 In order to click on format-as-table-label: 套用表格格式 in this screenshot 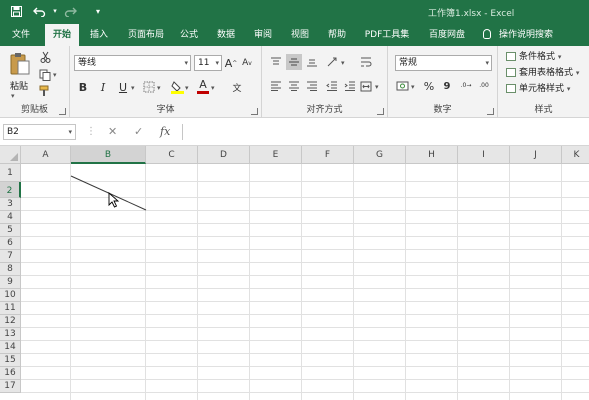, I will do `click(546, 73)`.